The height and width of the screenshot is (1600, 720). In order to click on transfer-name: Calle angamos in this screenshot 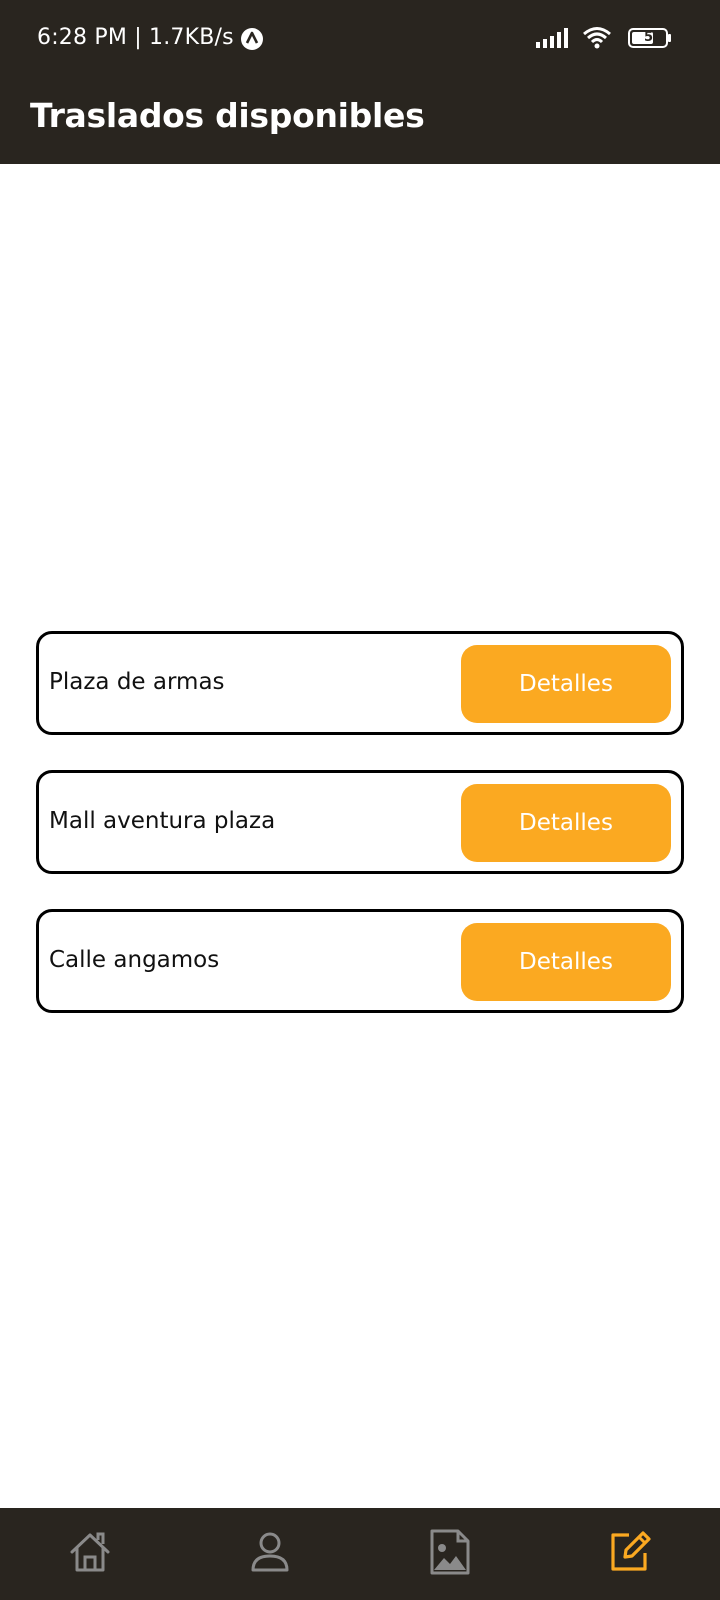, I will do `click(134, 960)`.